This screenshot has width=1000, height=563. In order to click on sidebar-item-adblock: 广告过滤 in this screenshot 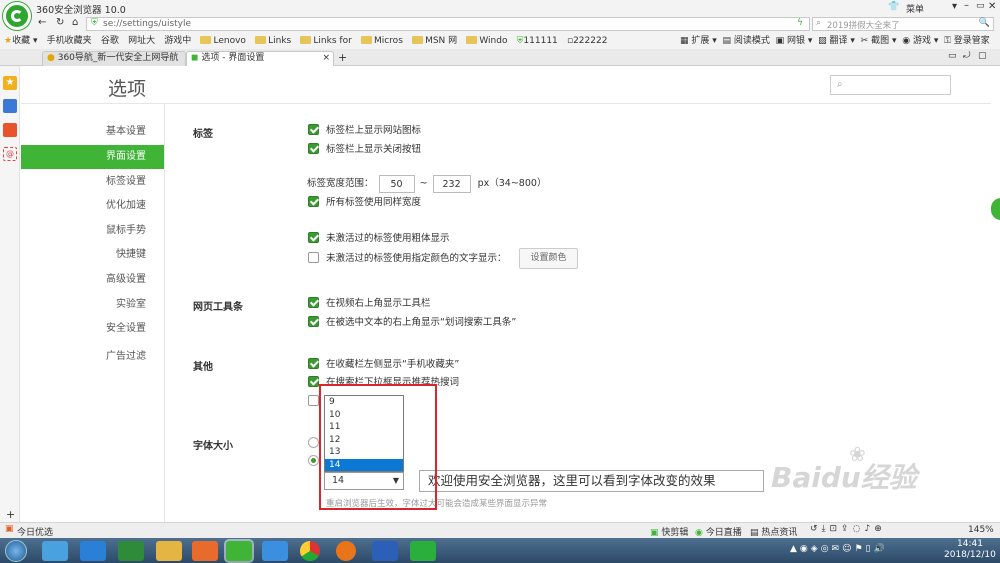, I will do `click(92, 357)`.